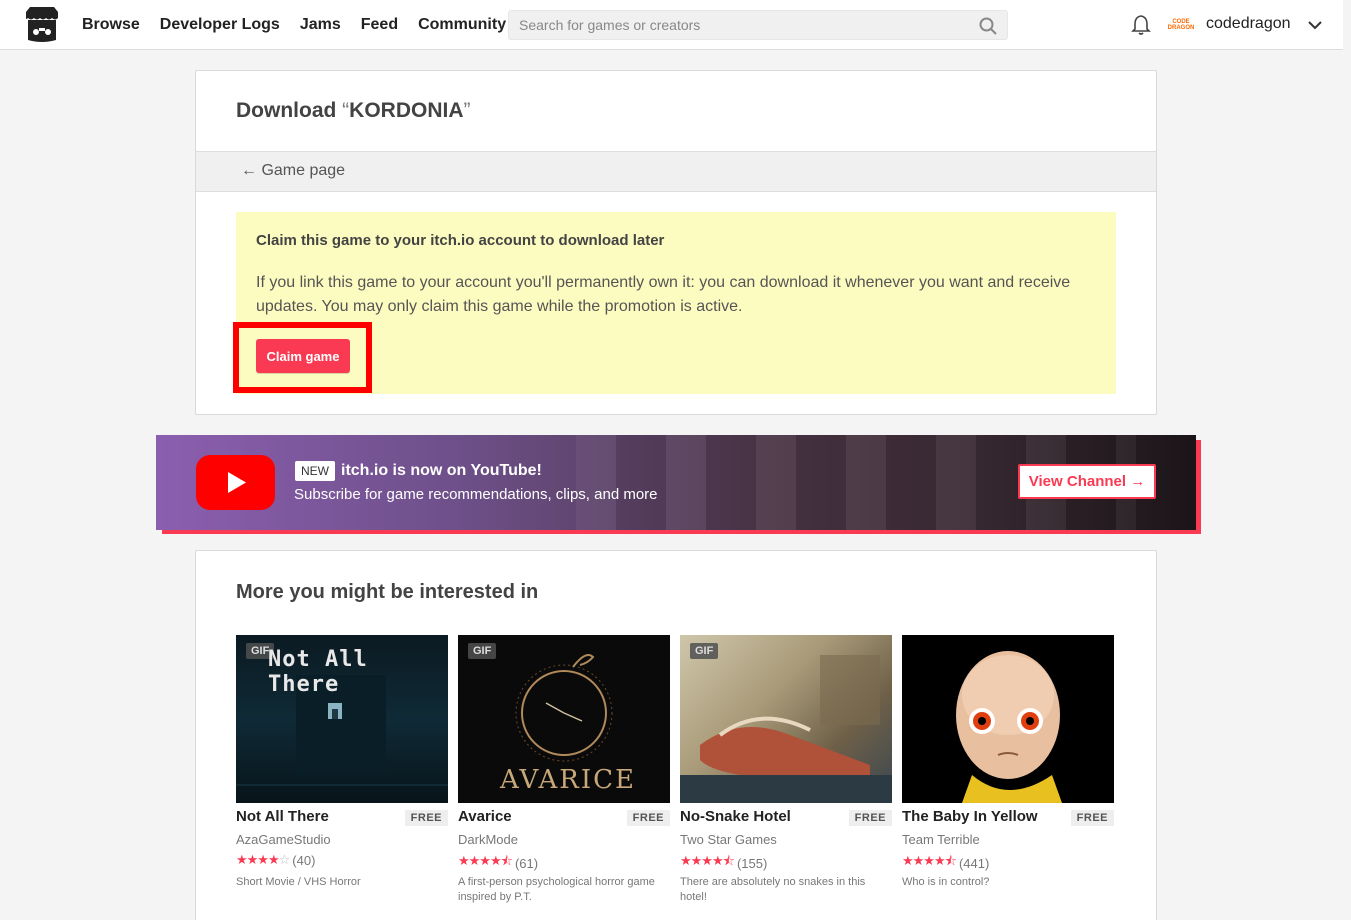  Describe the element at coordinates (462, 25) in the screenshot. I see `nav-community: Community` at that location.